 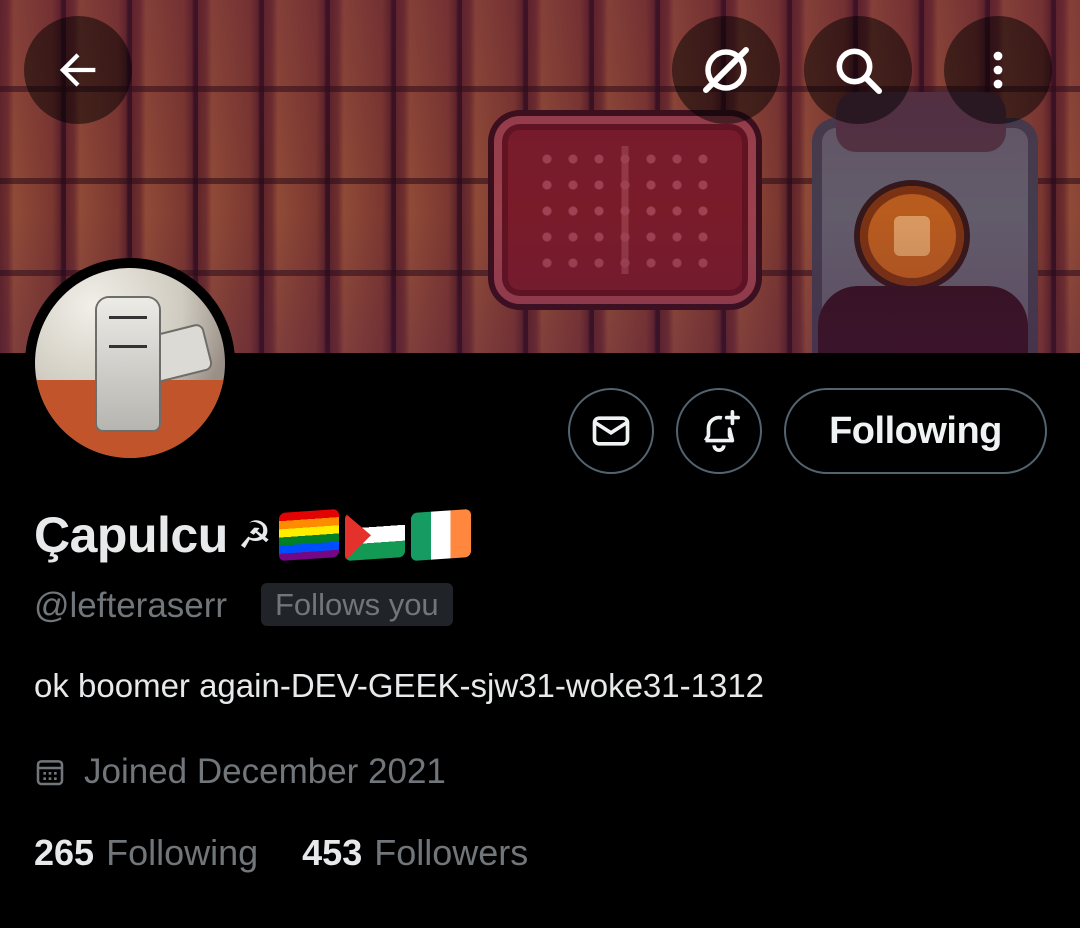 I want to click on following-stat-link: 265 Following, so click(x=146, y=853).